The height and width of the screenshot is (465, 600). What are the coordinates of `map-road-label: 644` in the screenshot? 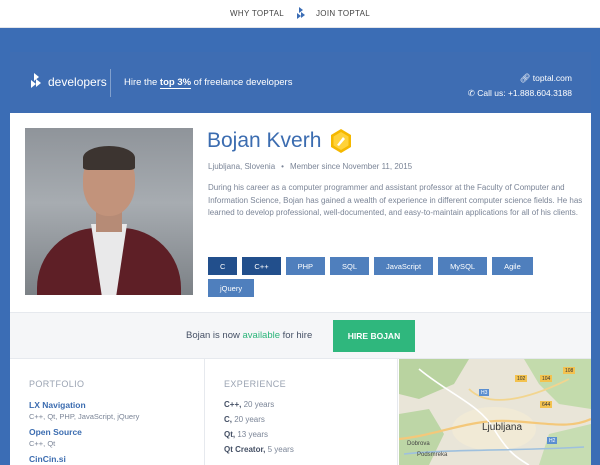 It's located at (546, 405).